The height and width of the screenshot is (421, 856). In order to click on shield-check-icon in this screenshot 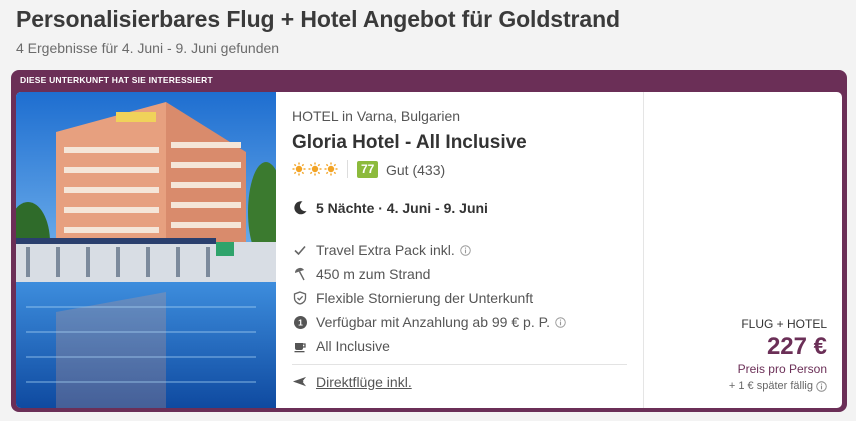, I will do `click(300, 298)`.